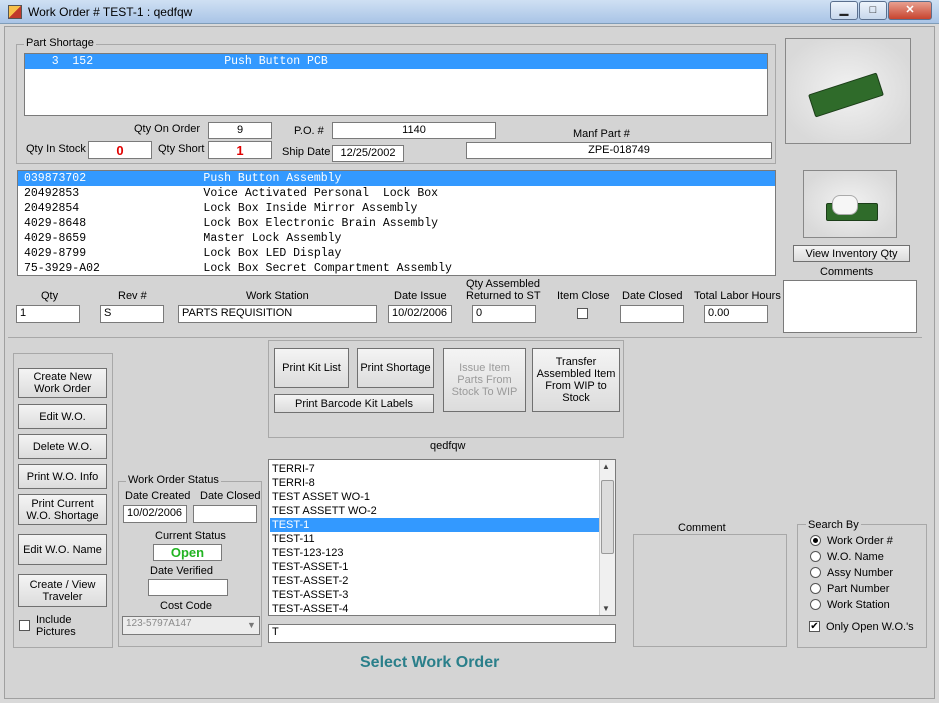  What do you see at coordinates (414, 130) in the screenshot?
I see `po-field: 1140` at bounding box center [414, 130].